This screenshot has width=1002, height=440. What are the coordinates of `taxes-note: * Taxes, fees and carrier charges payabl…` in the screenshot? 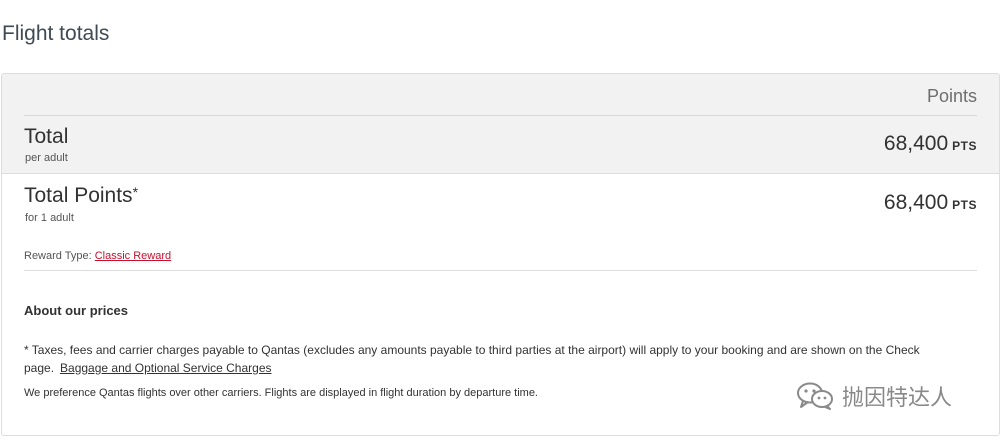 It's located at (499, 359).